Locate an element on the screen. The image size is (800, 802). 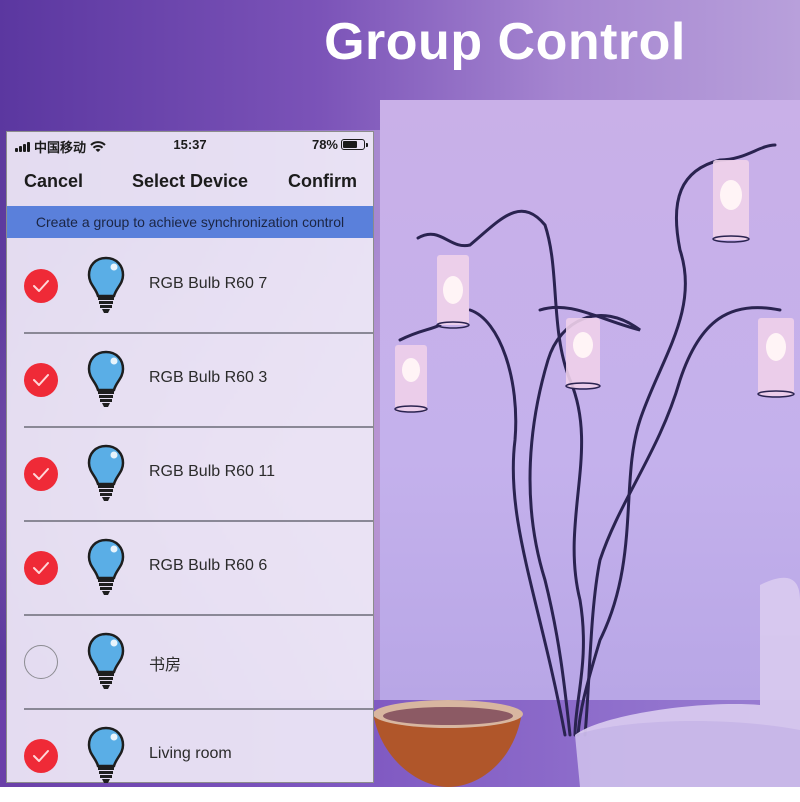
mosaic-bowl is located at coordinates (448, 743).